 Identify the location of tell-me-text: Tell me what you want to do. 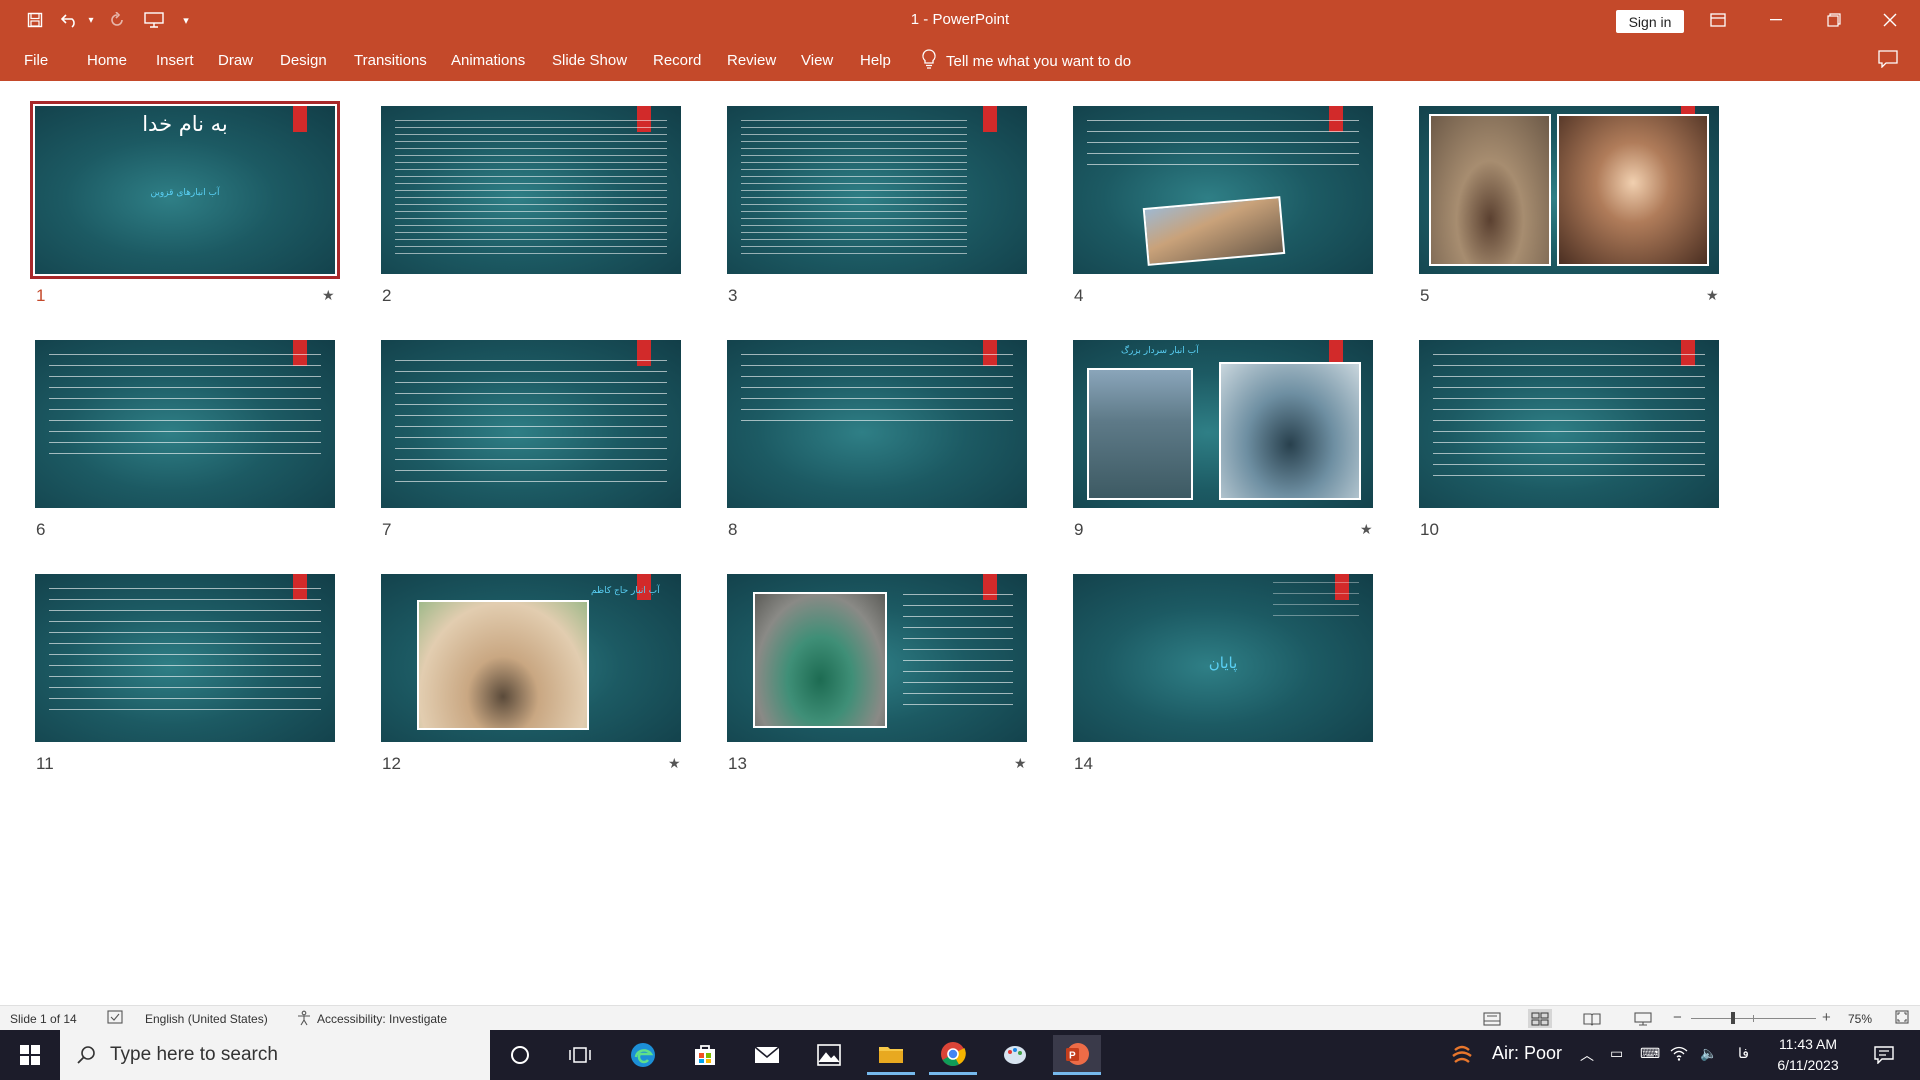
(1039, 61).